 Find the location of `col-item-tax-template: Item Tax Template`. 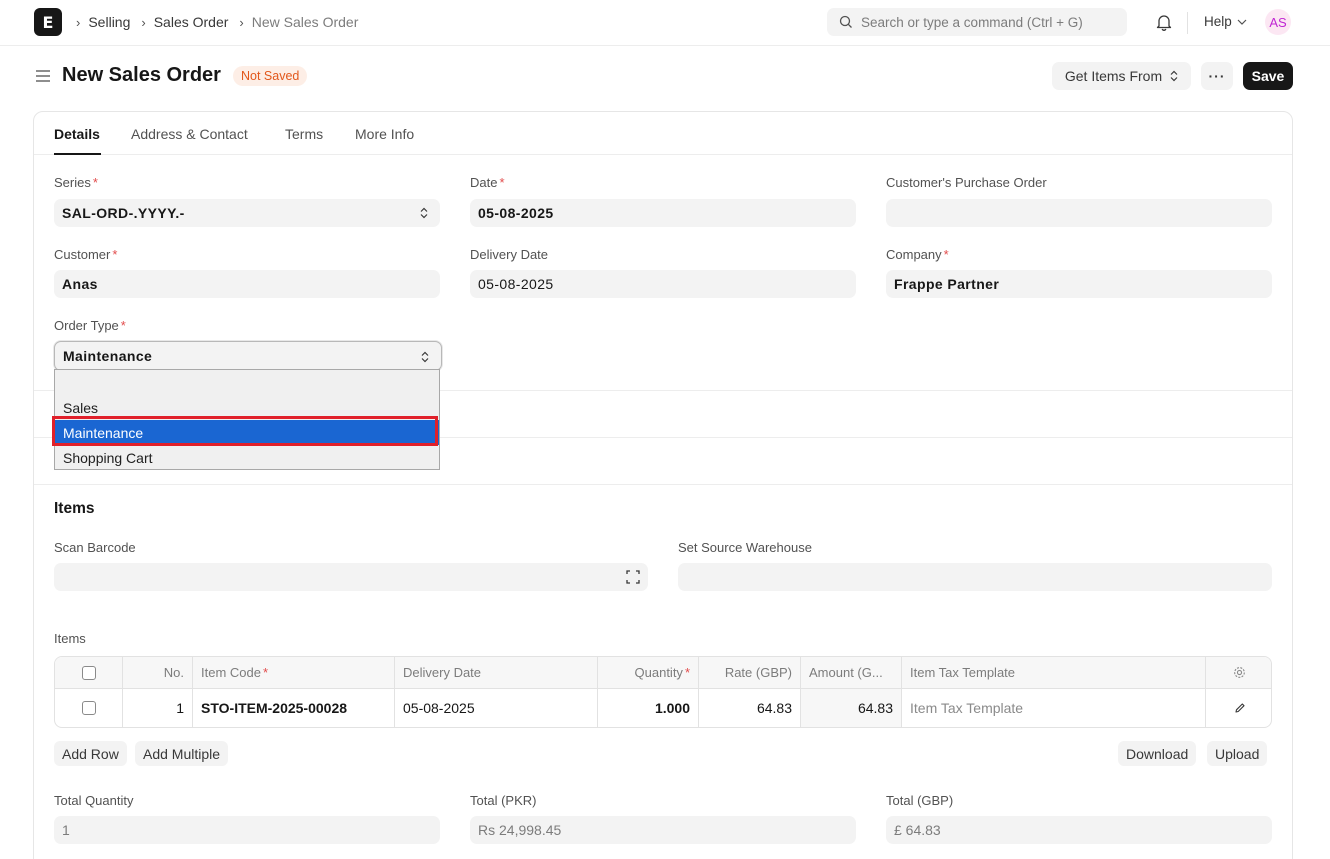

col-item-tax-template: Item Tax Template is located at coordinates (1054, 672).